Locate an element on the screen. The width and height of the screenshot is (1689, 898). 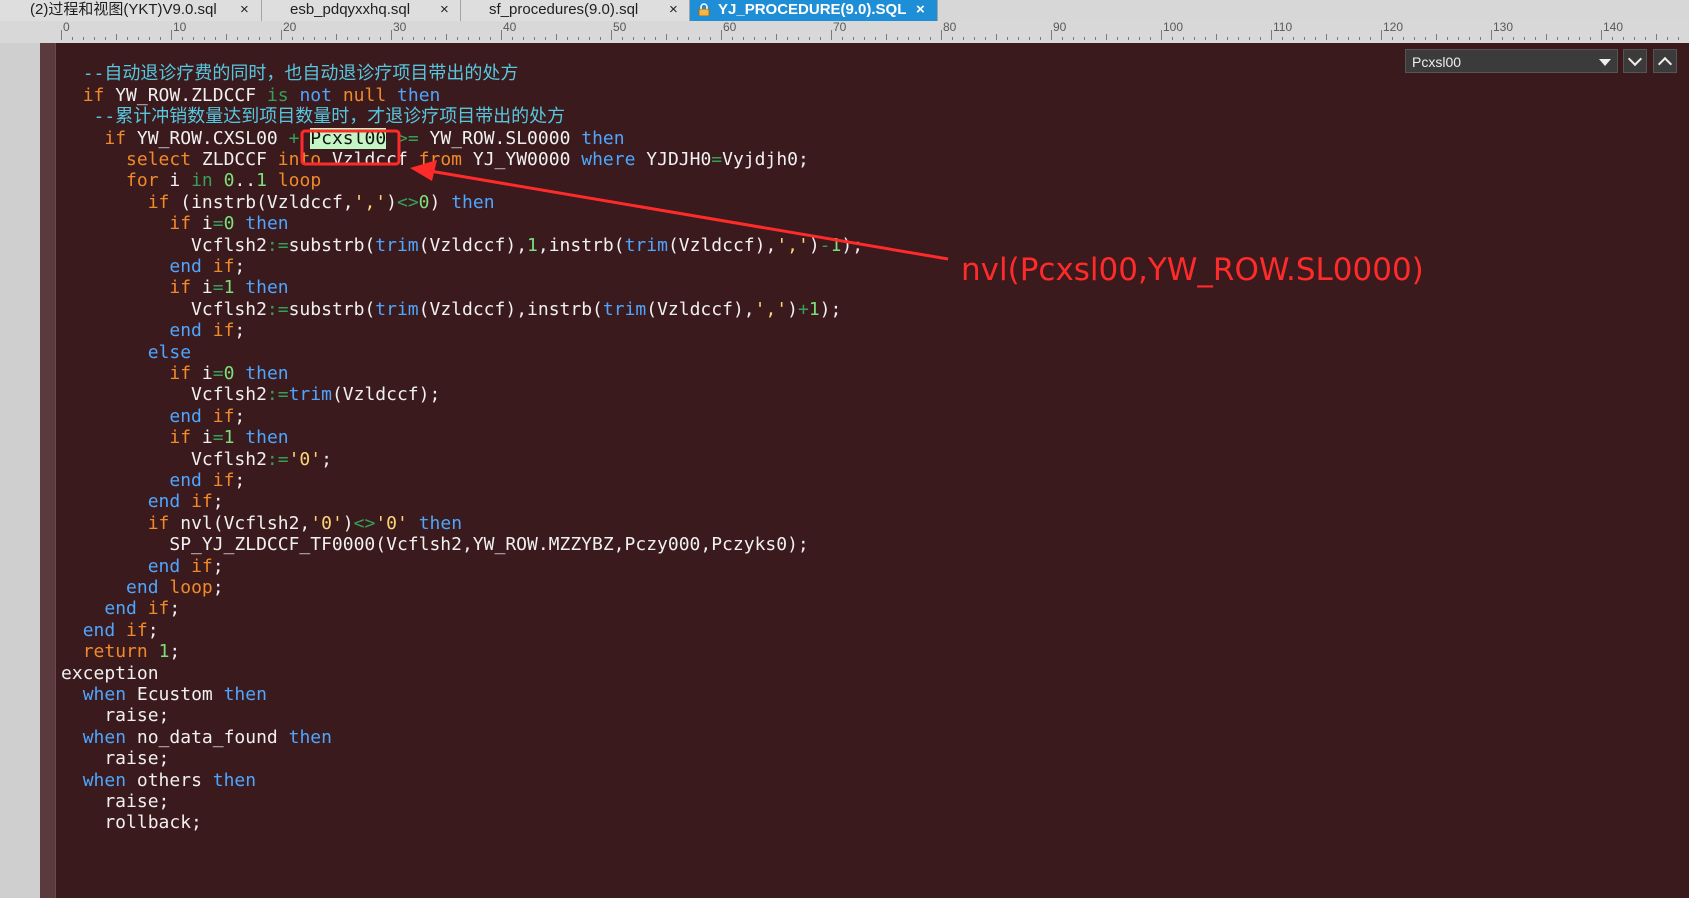
code-line: 368 end if; is located at coordinates (872, 480).